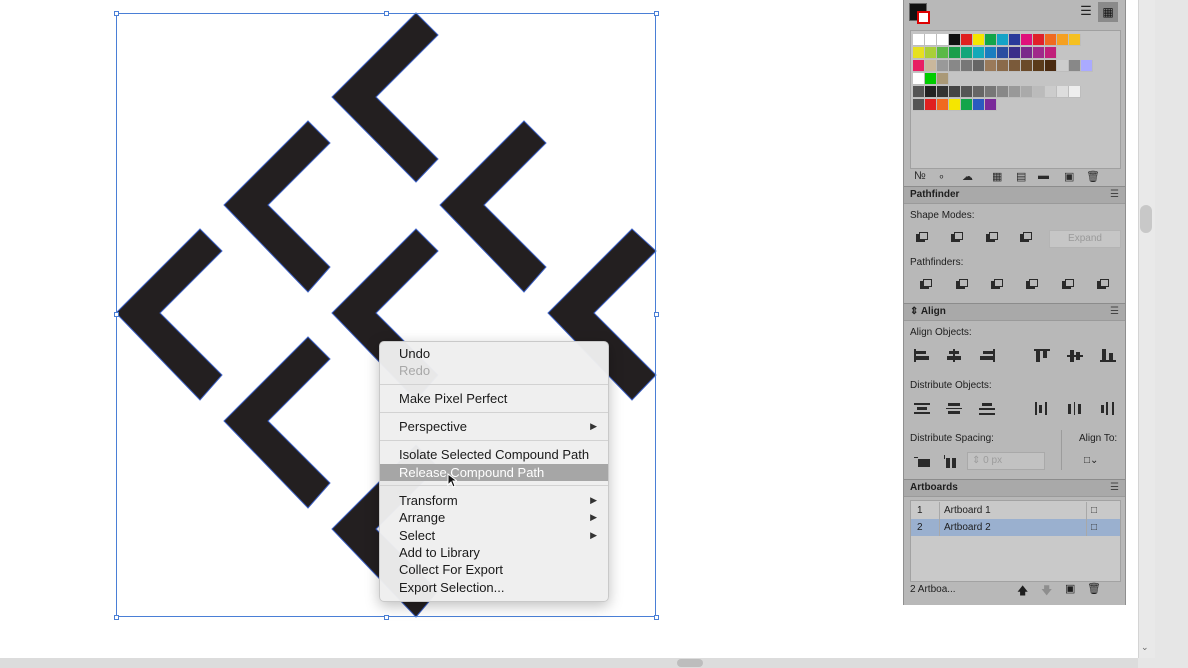 The height and width of the screenshot is (668, 1188). What do you see at coordinates (1097, 462) in the screenshot?
I see `align-to-dropdown: □⌄` at bounding box center [1097, 462].